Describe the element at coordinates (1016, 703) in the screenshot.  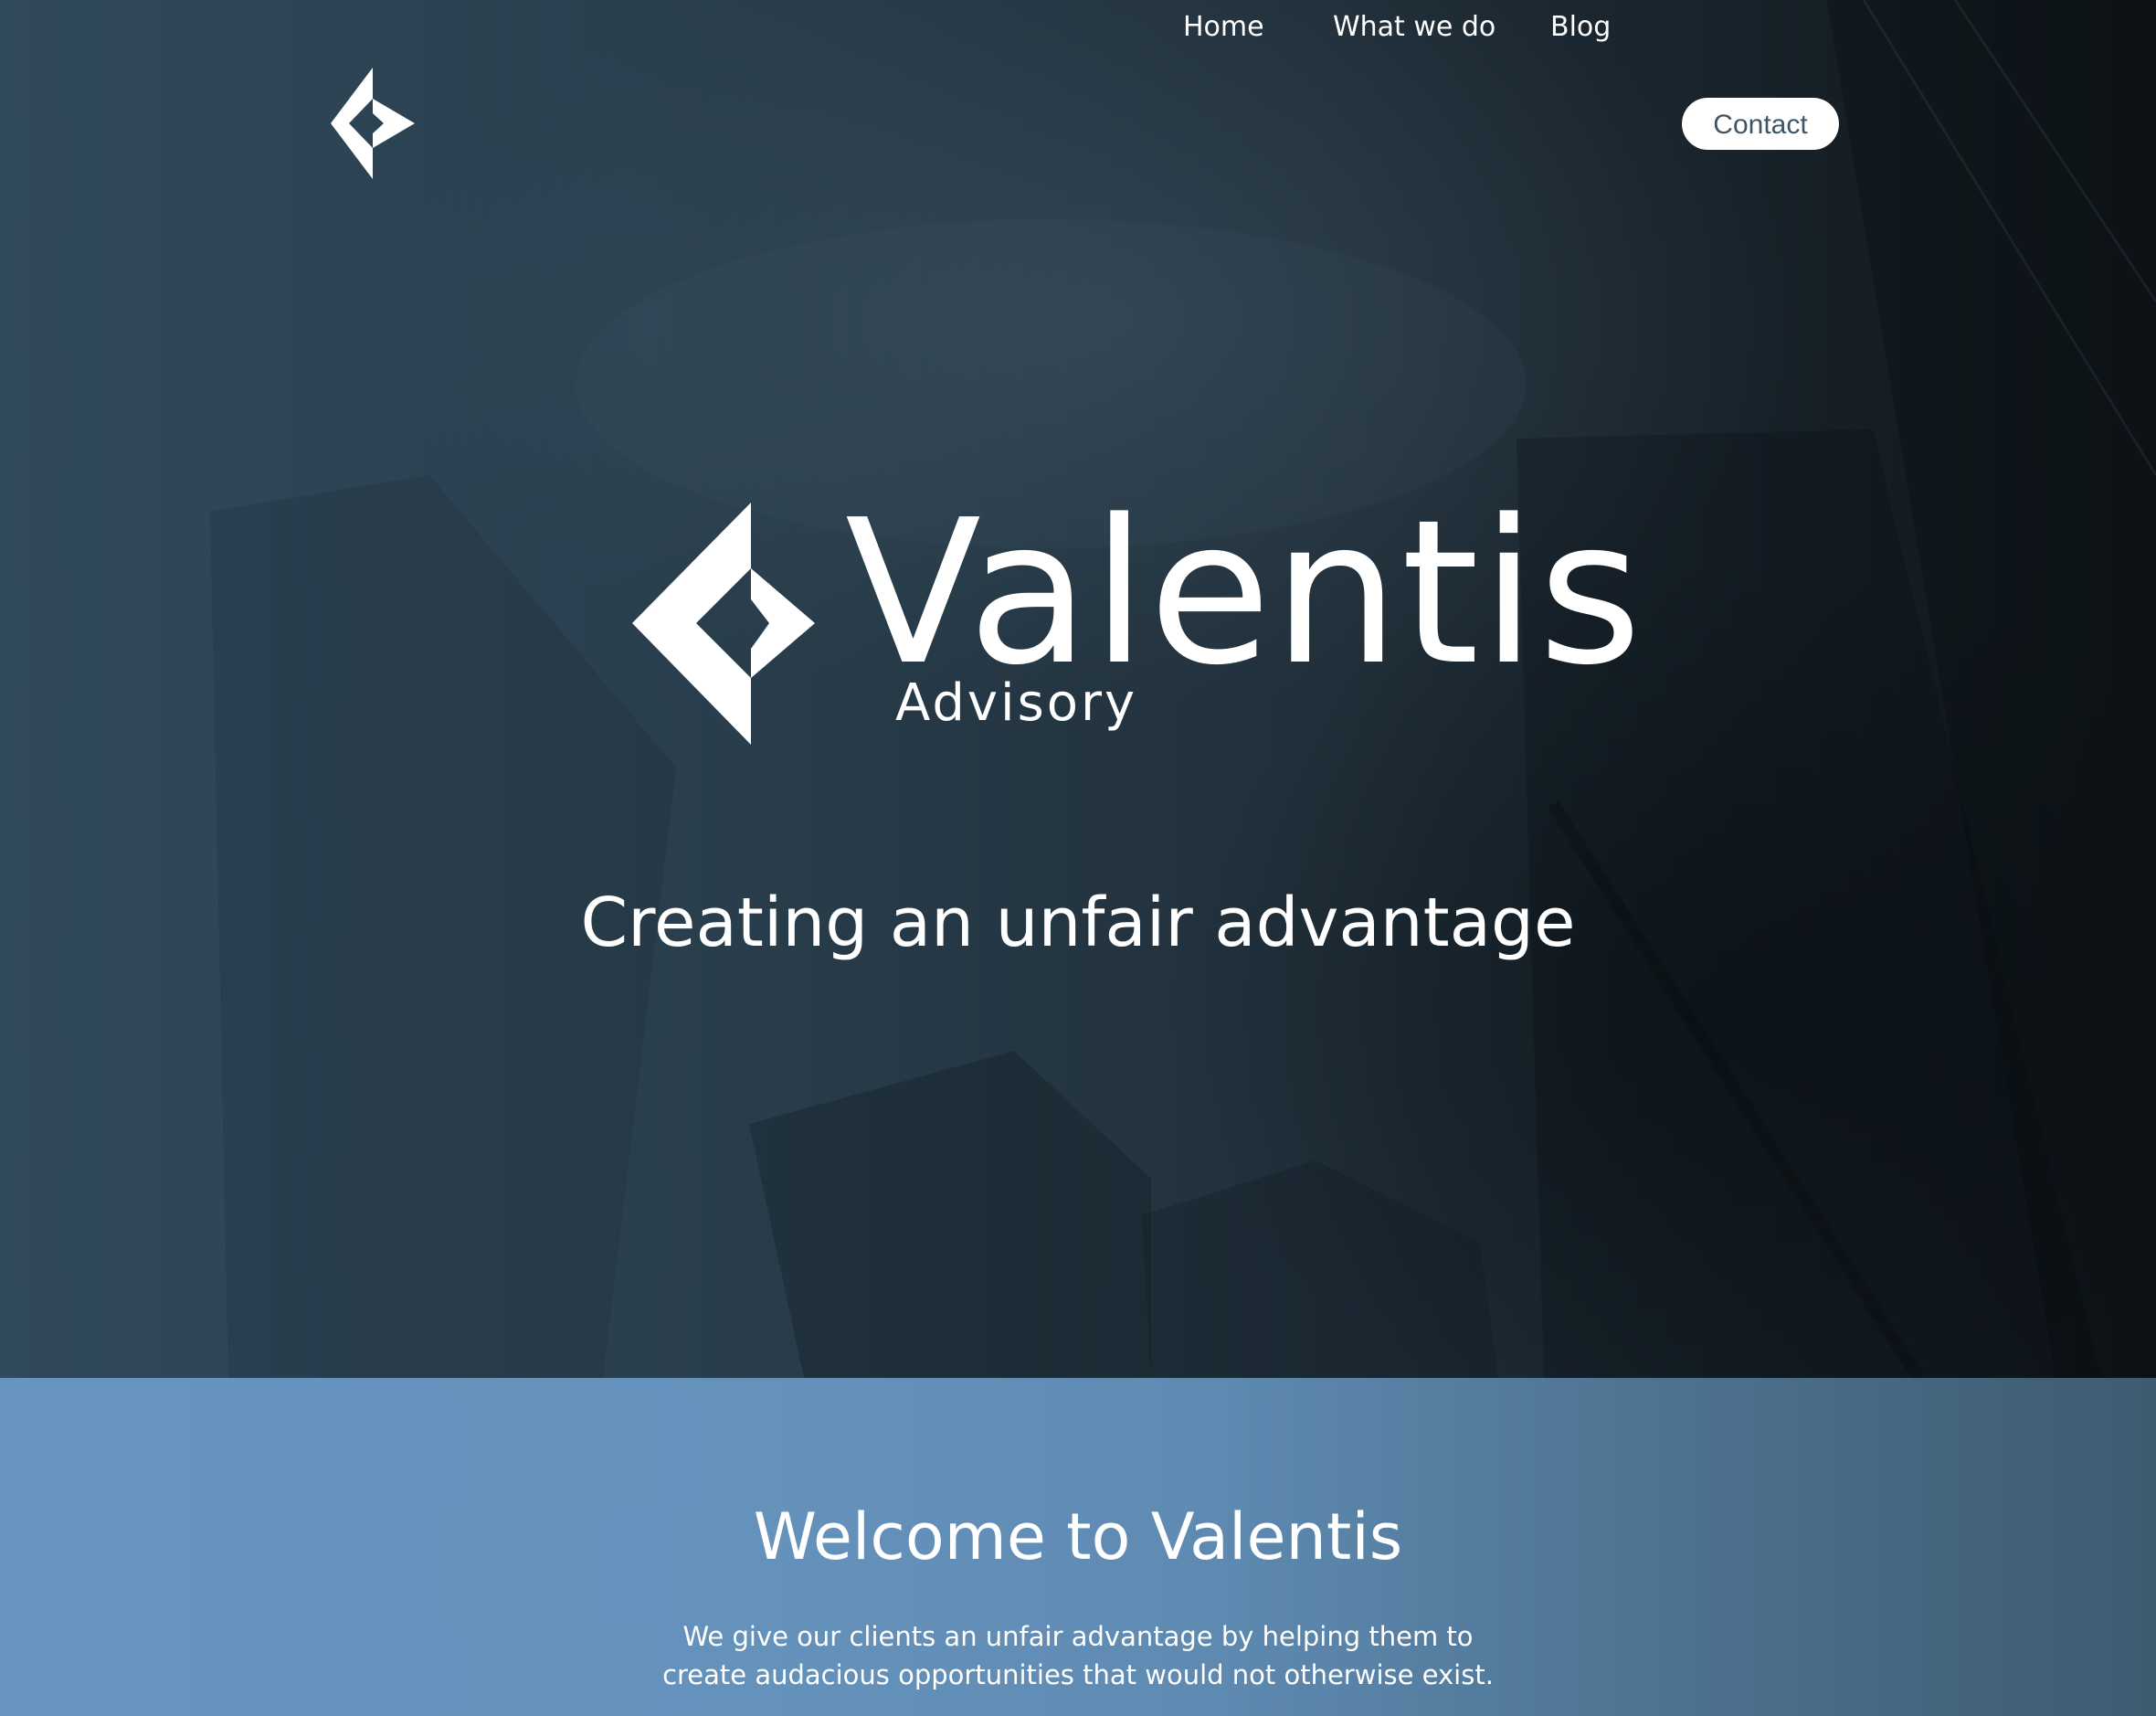
I see `brand-subtitle: Advisory` at that location.